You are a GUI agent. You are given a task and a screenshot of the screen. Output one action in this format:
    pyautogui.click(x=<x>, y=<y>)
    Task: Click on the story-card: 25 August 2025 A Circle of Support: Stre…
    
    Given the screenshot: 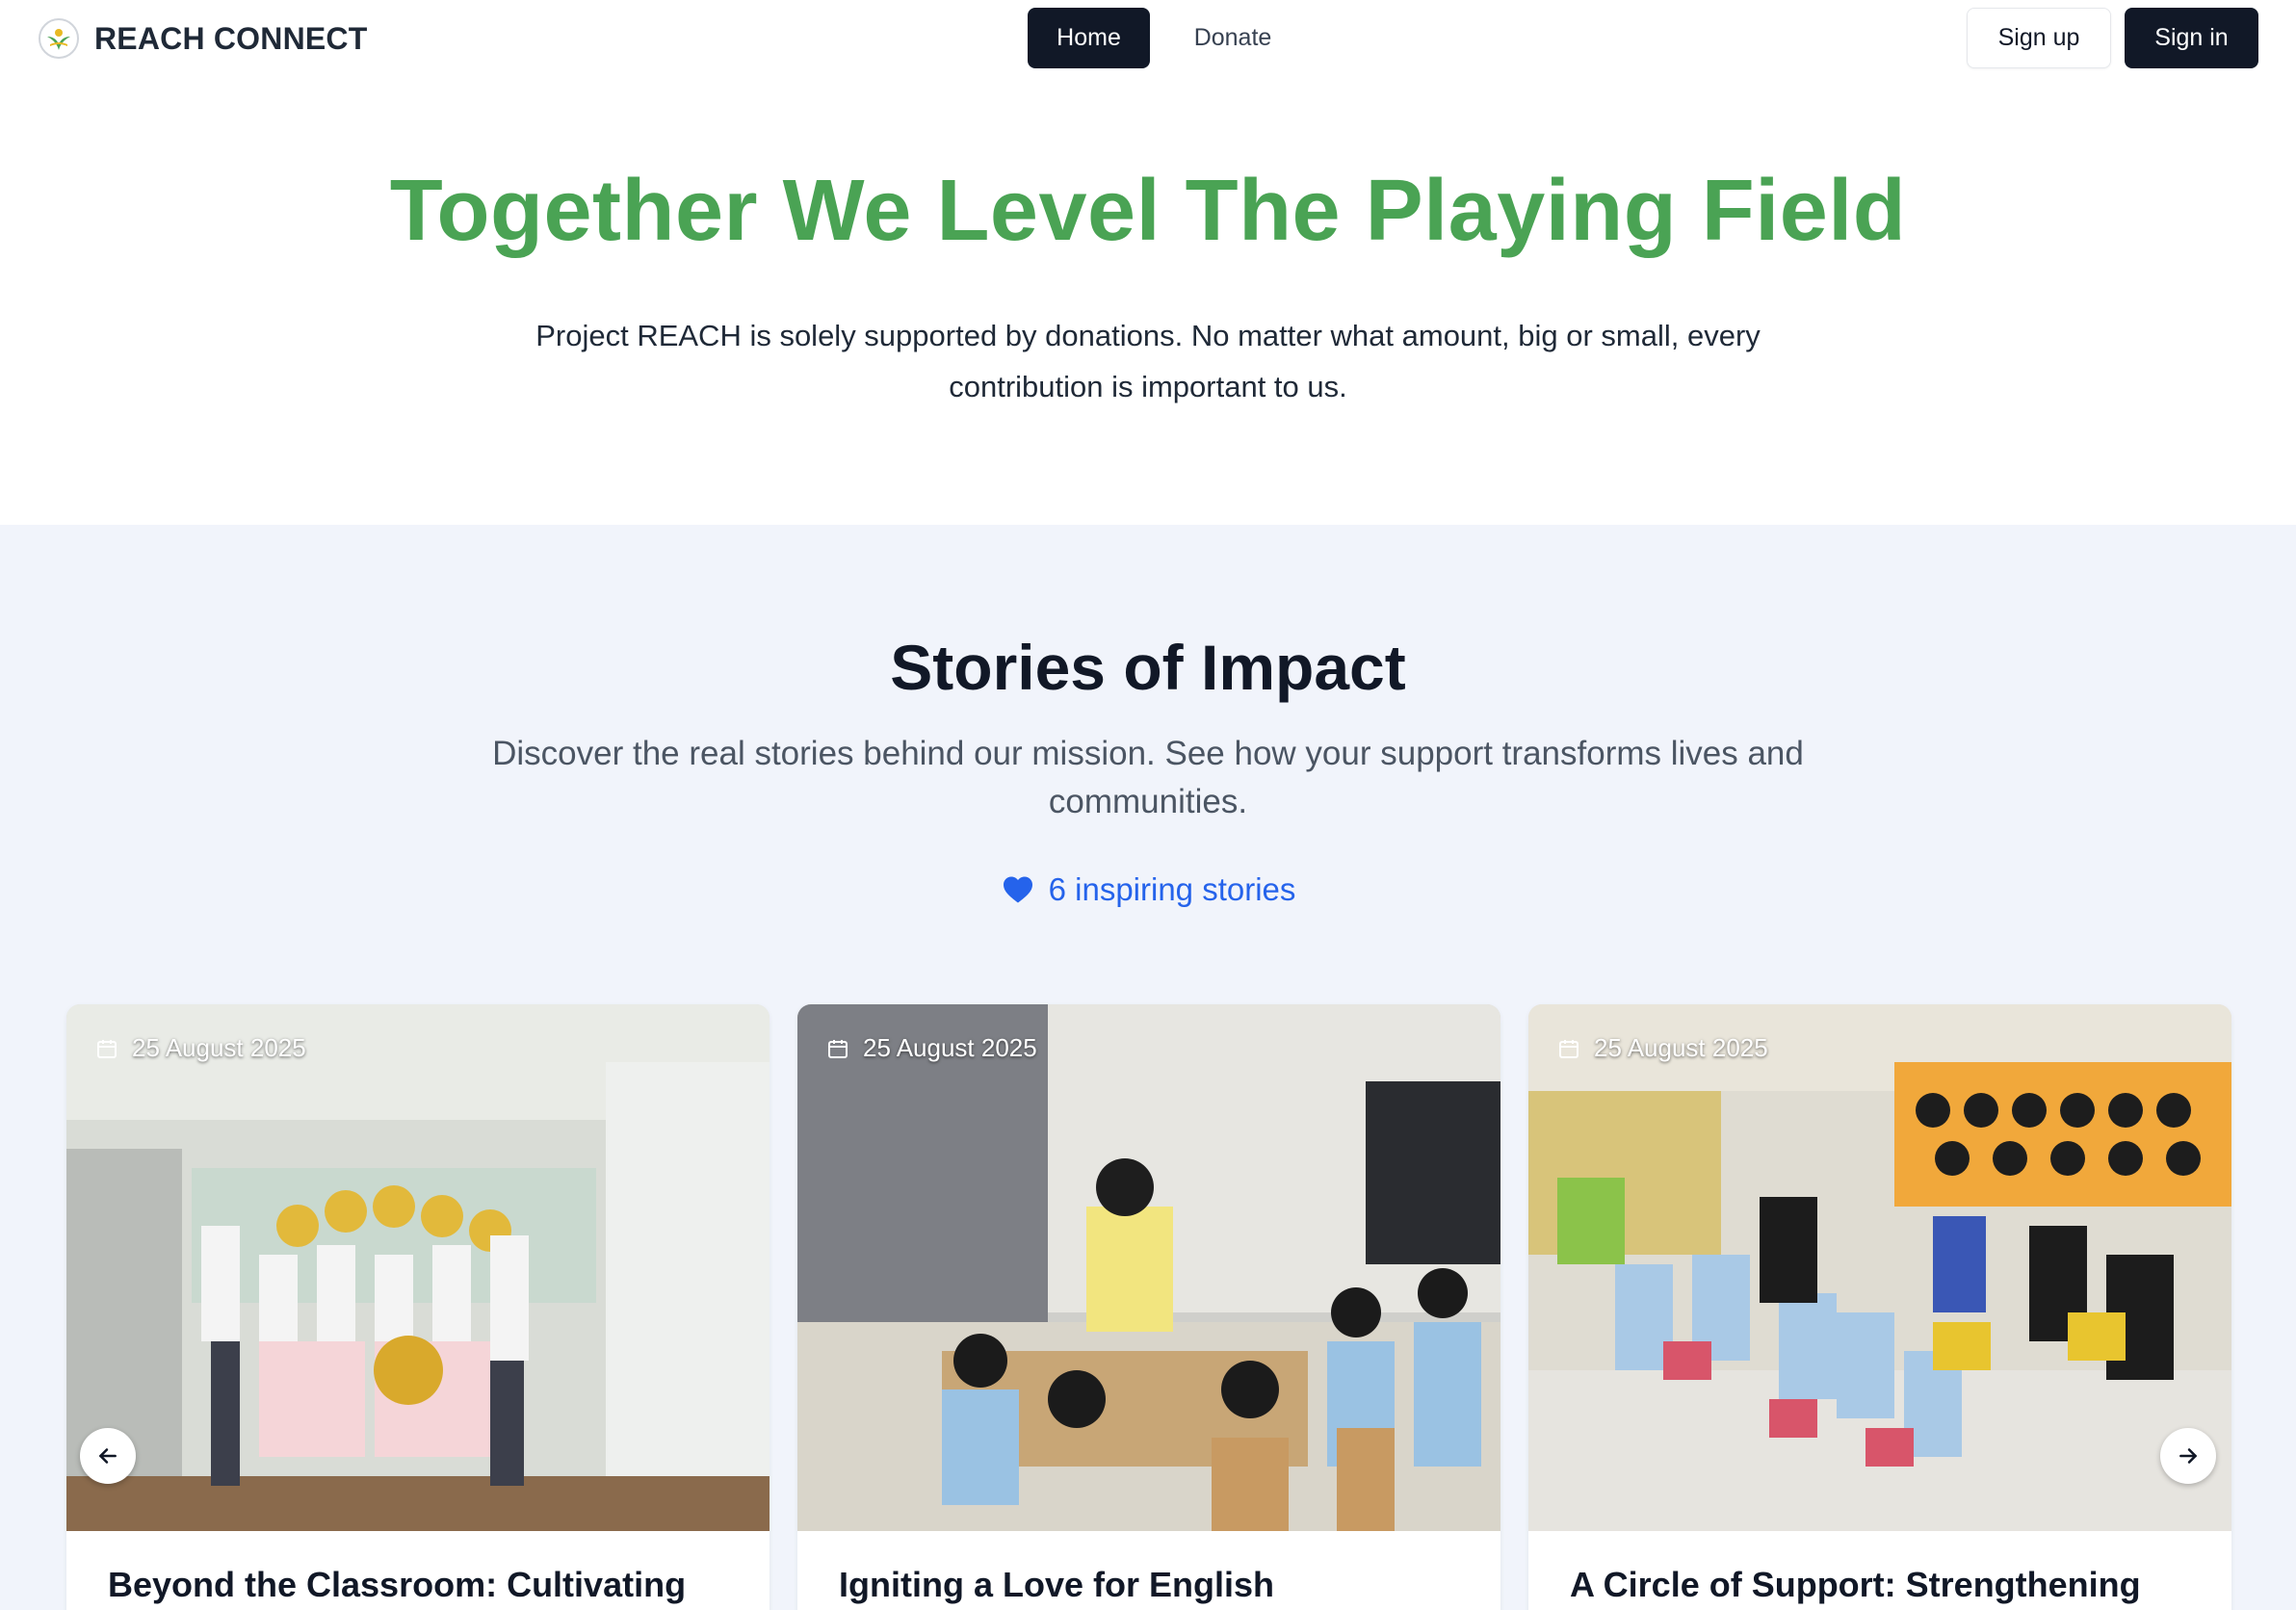 What is the action you would take?
    pyautogui.click(x=1879, y=1307)
    